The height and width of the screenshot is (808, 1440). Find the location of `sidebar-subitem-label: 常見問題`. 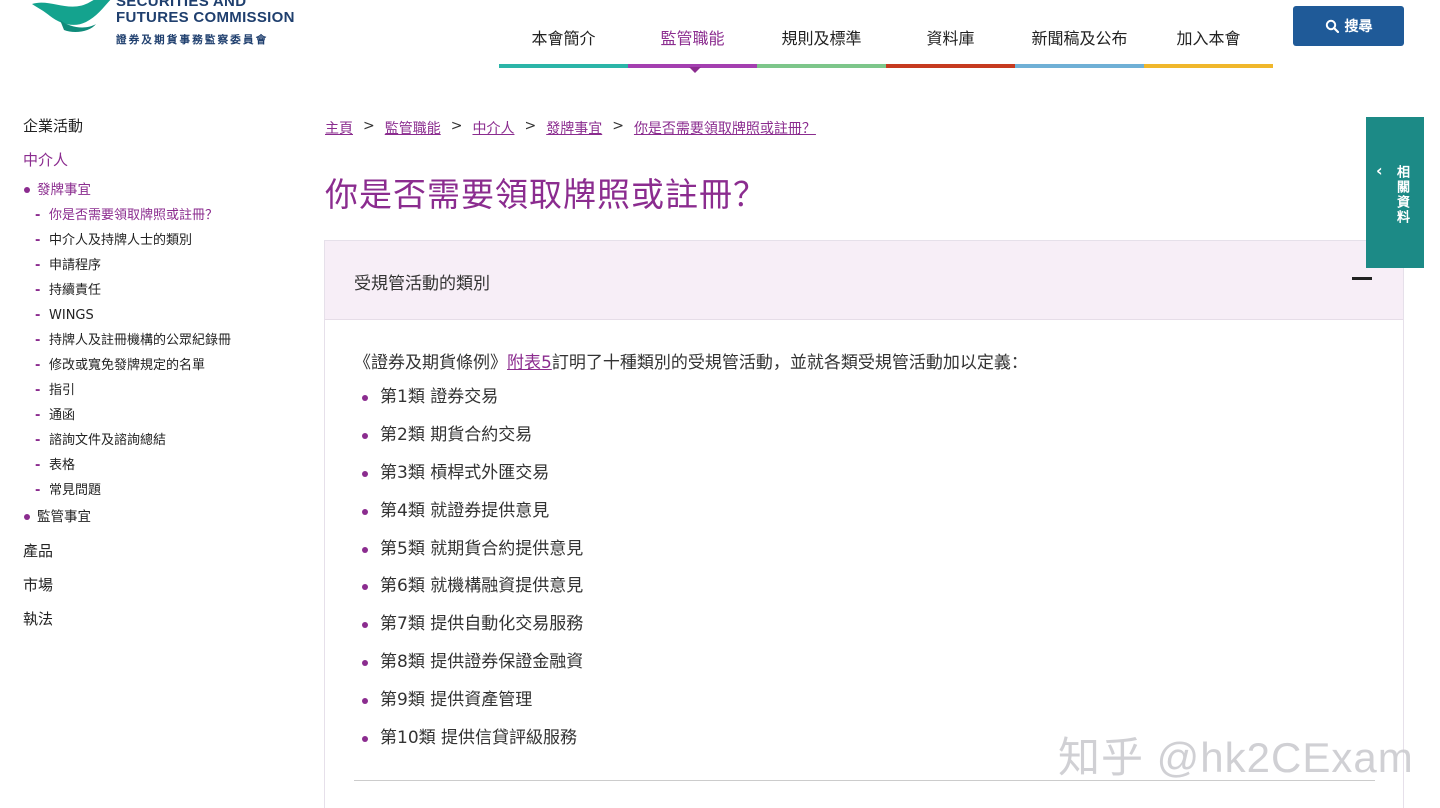

sidebar-subitem-label: 常見問題 is located at coordinates (75, 490).